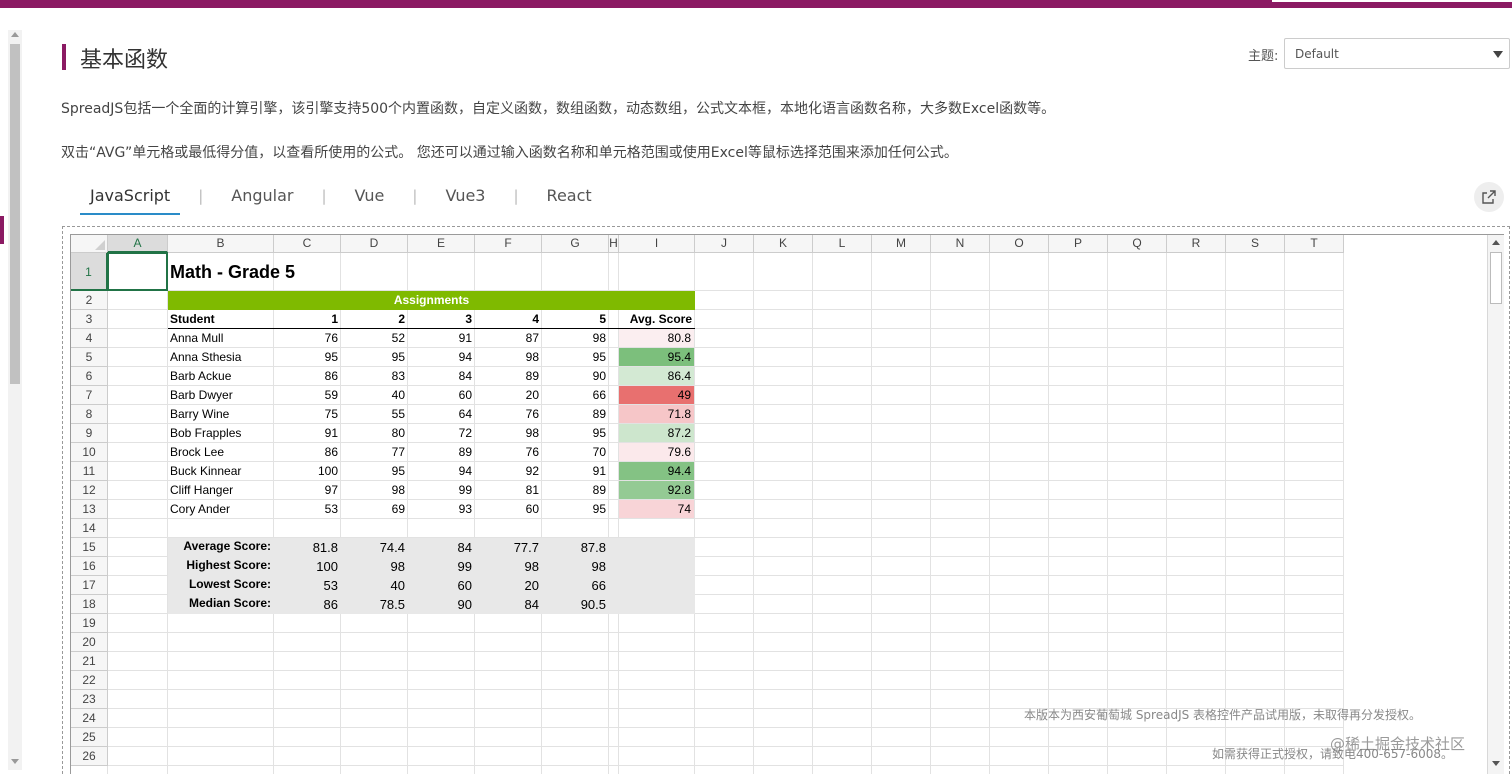 Image resolution: width=1512 pixels, height=774 pixels. What do you see at coordinates (657, 244) in the screenshot?
I see `column-header-i: I` at bounding box center [657, 244].